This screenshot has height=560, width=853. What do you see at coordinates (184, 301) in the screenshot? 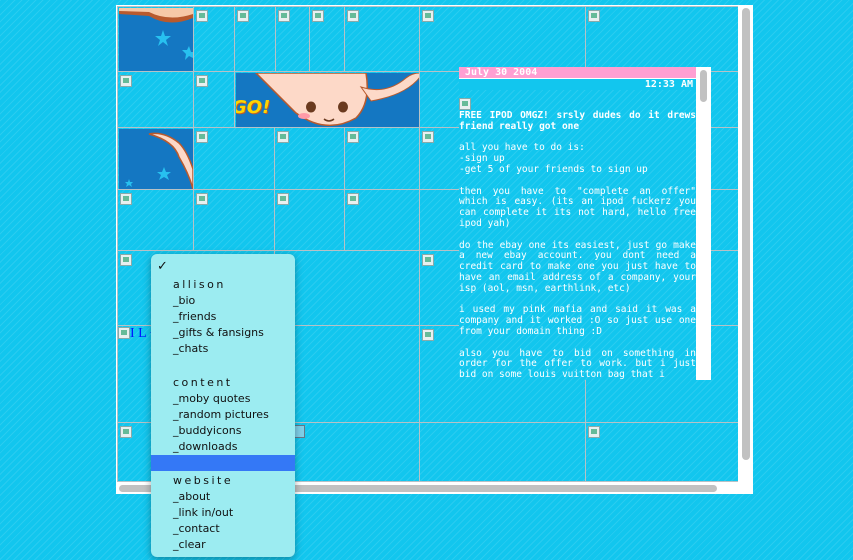
I see `menu-item-bio: _bio` at bounding box center [184, 301].